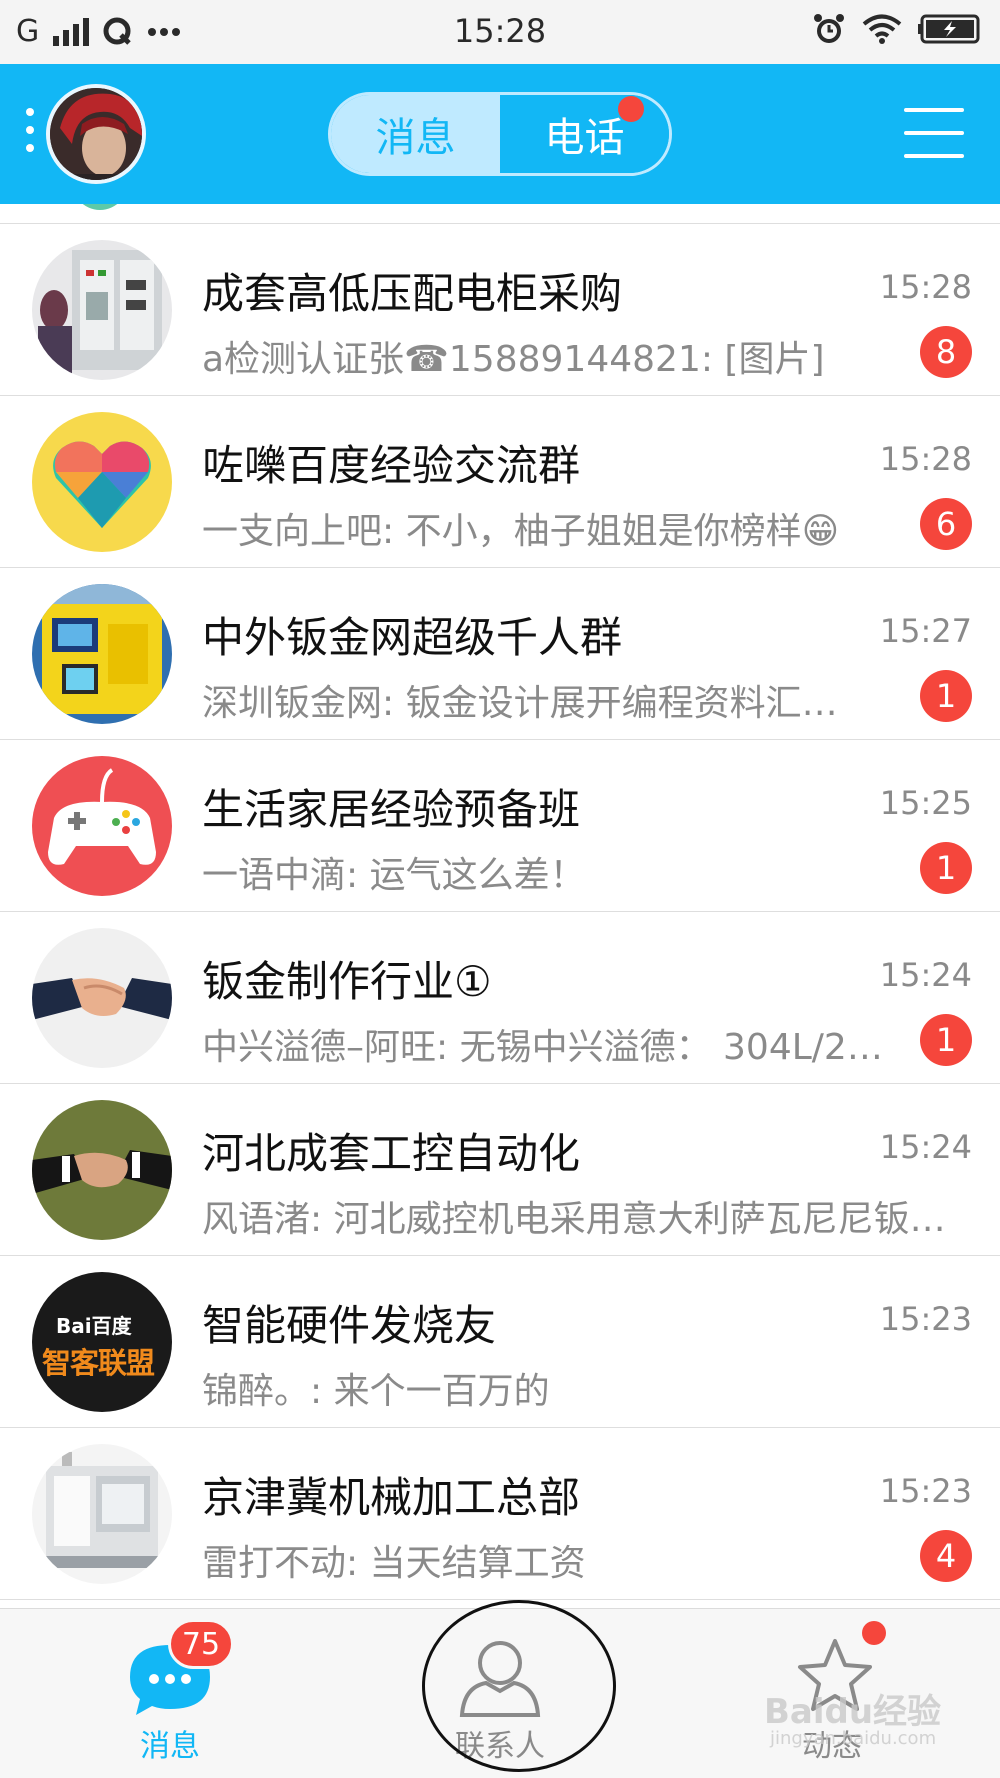  Describe the element at coordinates (391, 1153) in the screenshot. I see `conversation-name: 河北成套工控自动化` at that location.